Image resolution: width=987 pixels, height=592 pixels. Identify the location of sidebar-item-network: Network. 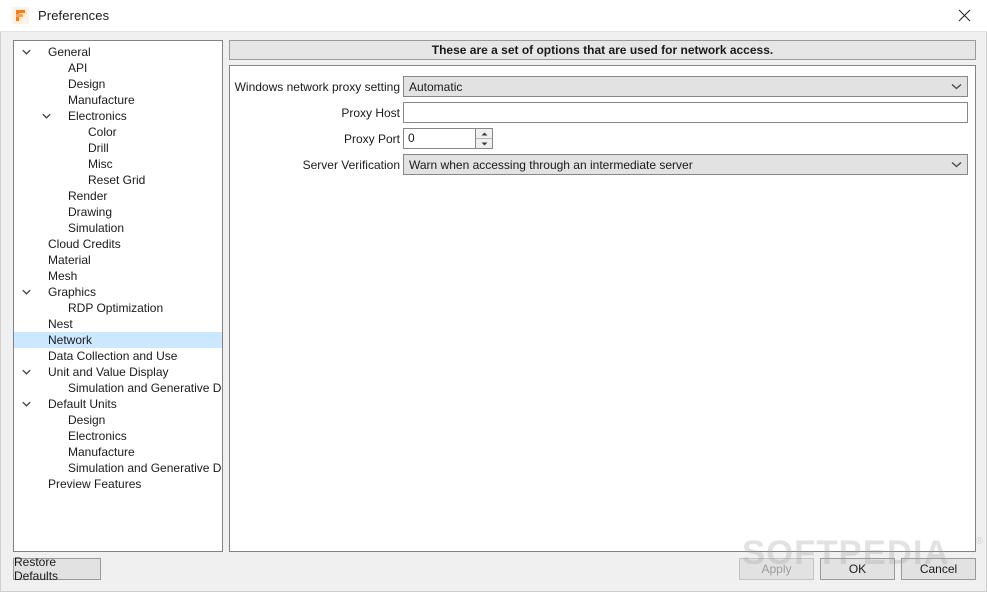
(118, 340).